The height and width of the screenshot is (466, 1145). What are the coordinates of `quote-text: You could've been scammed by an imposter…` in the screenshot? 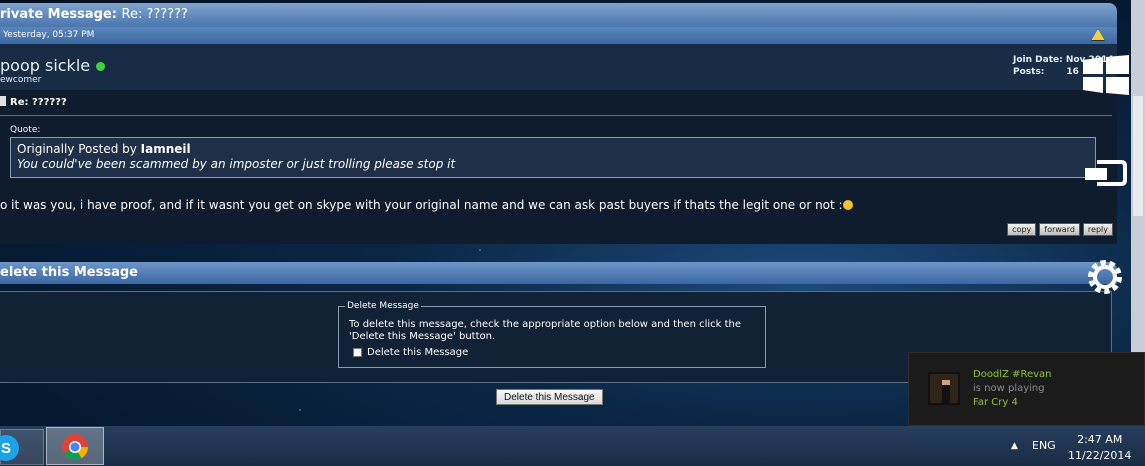 It's located at (236, 164).